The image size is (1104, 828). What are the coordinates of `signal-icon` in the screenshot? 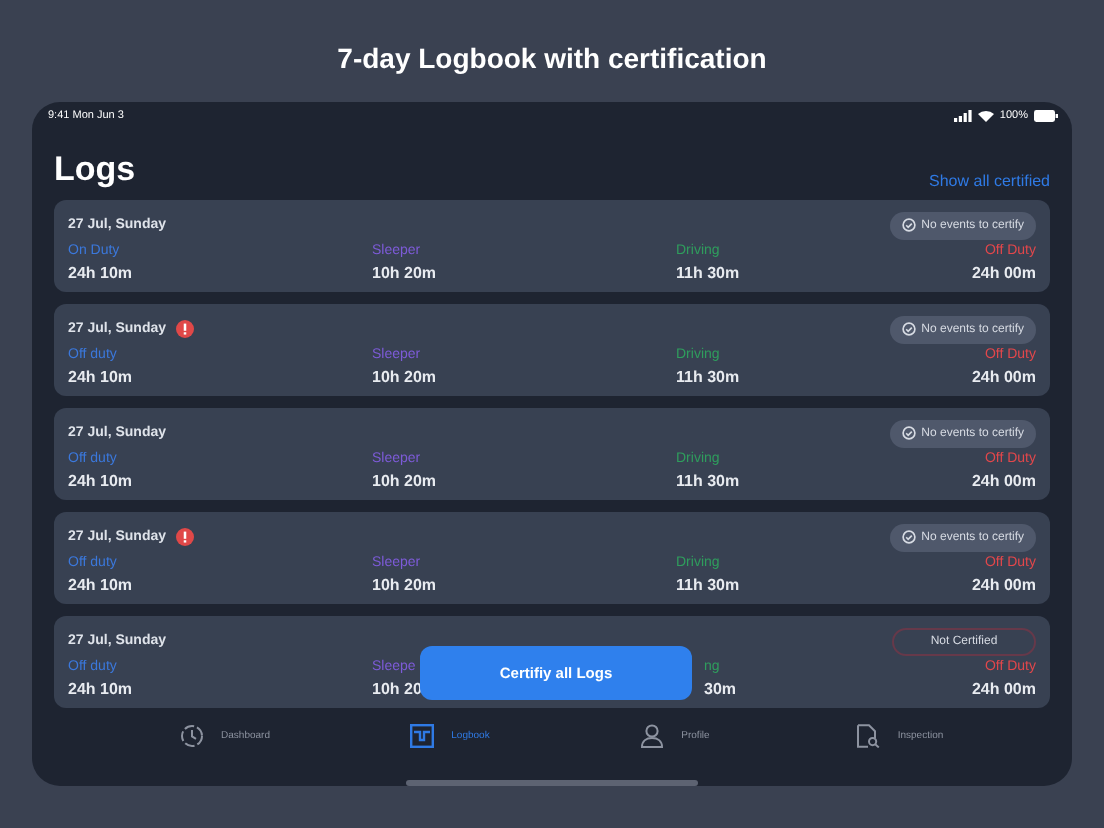 It's located at (962, 116).